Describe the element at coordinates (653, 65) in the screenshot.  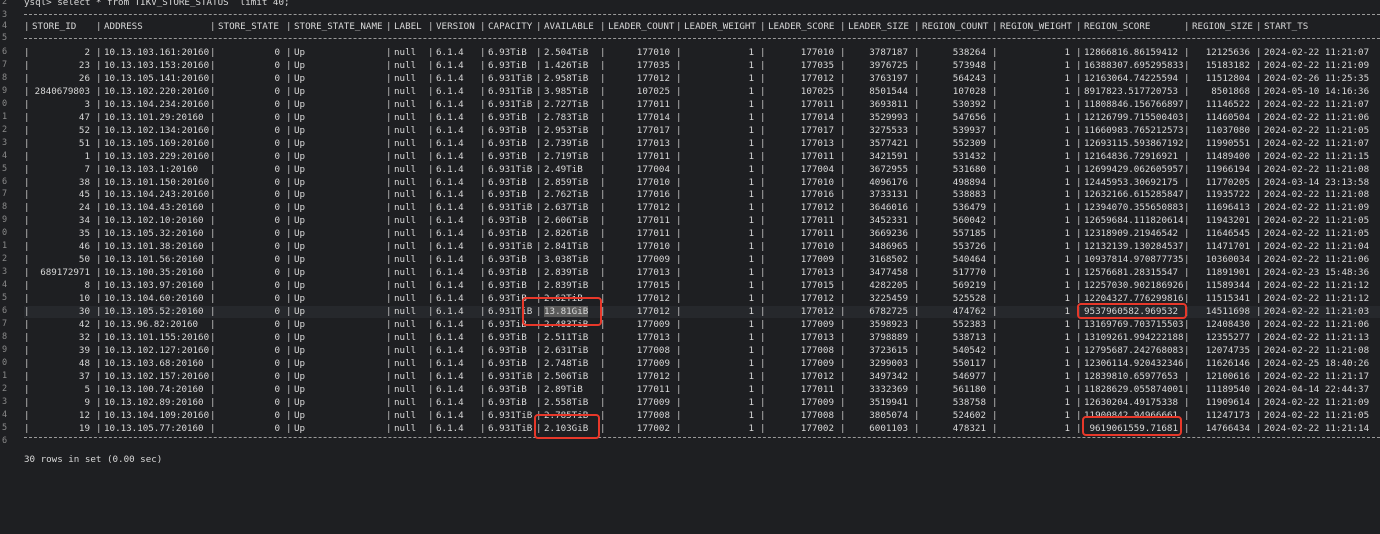
I see `table-cell-leader-count: 177035` at that location.